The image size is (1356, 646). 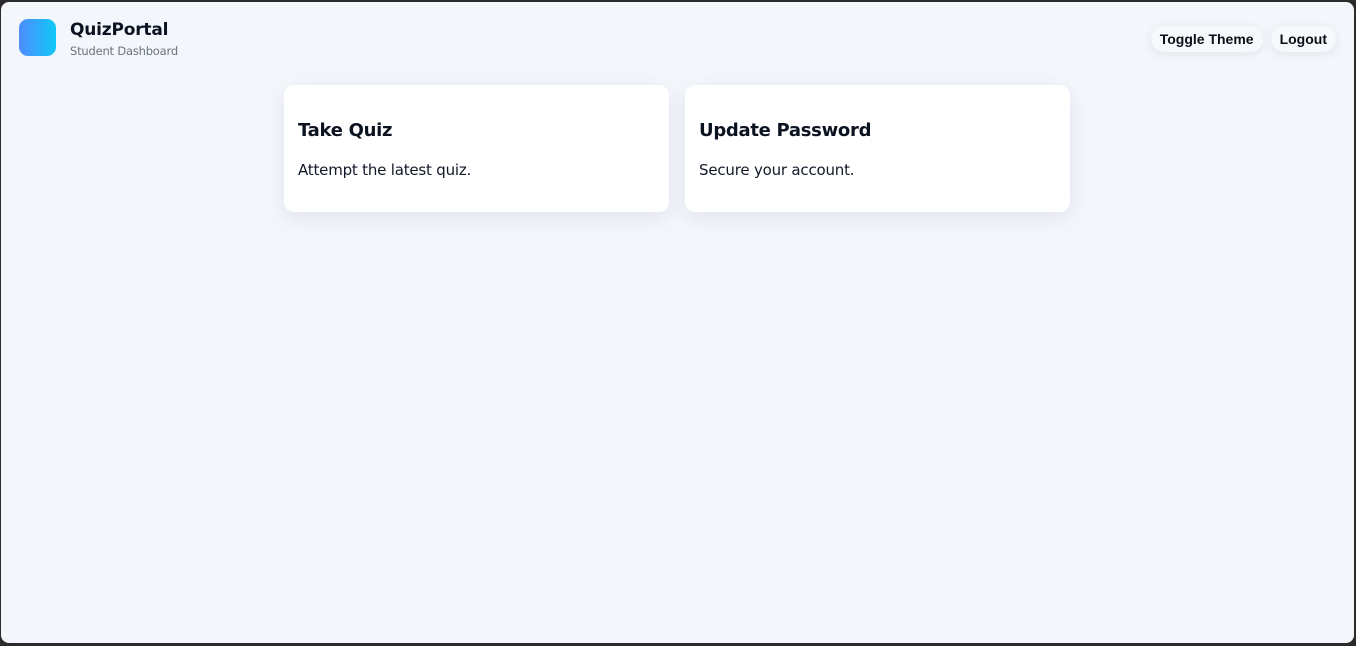 I want to click on update-password-card: Update Password Secure your account., so click(x=877, y=148).